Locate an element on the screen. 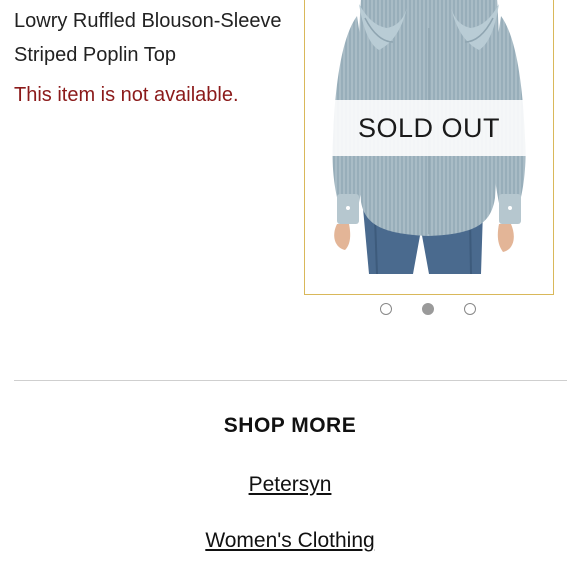 Image resolution: width=580 pixels, height=580 pixels. availability-message: This item is not available. is located at coordinates (126, 95).